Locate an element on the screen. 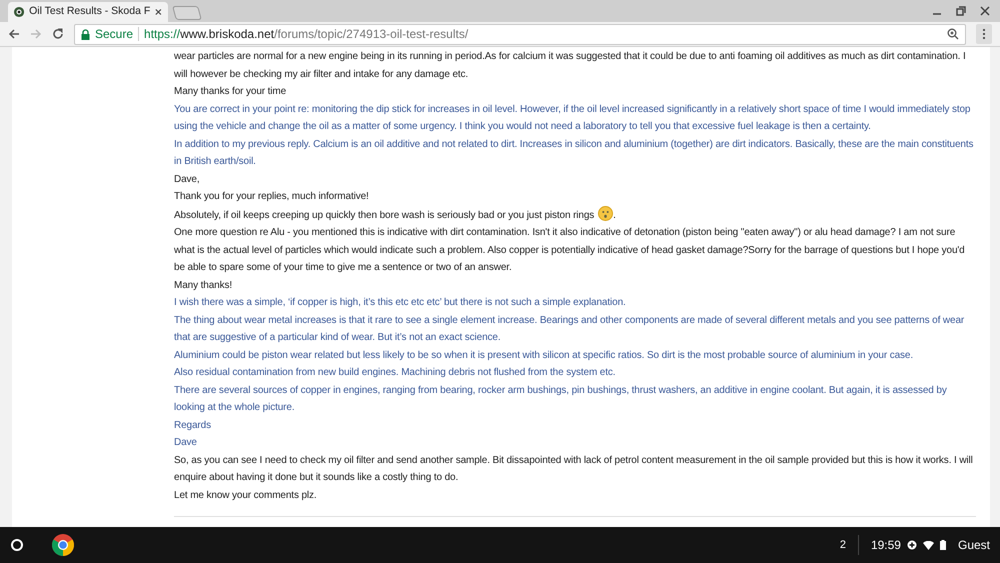  wifi-icon is located at coordinates (928, 545).